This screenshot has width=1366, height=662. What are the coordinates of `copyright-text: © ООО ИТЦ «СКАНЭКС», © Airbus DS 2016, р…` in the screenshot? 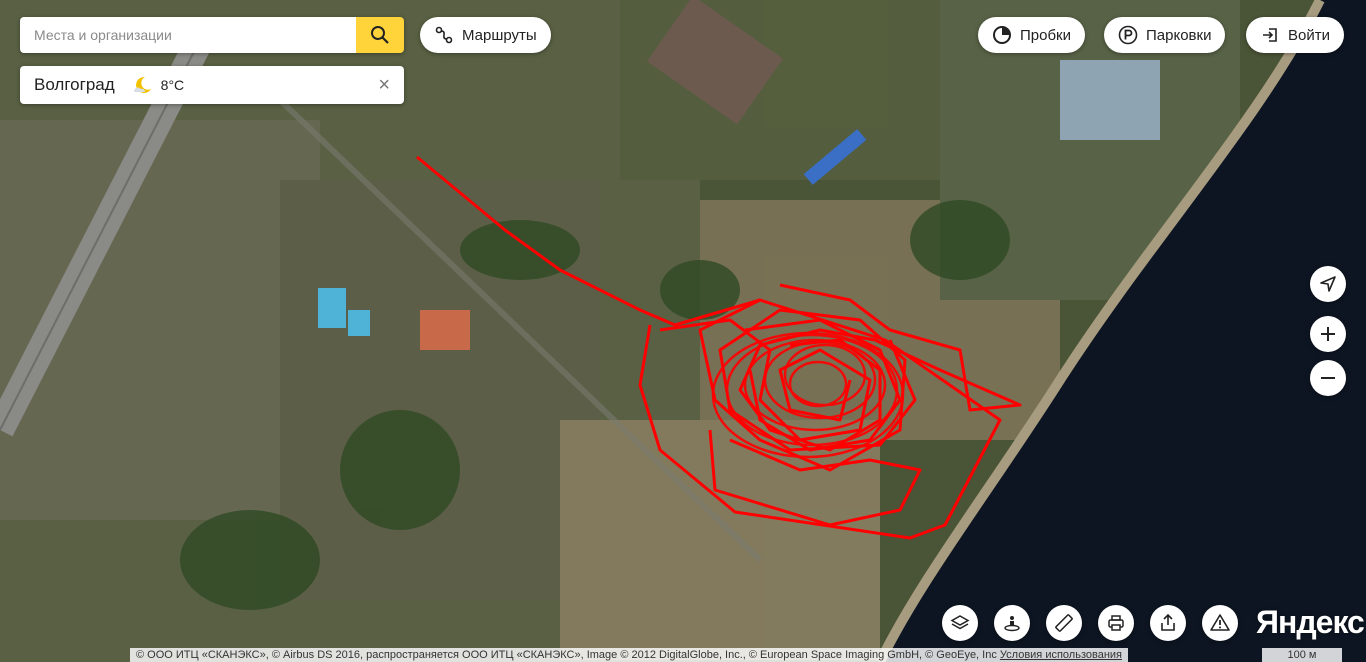 It's located at (566, 655).